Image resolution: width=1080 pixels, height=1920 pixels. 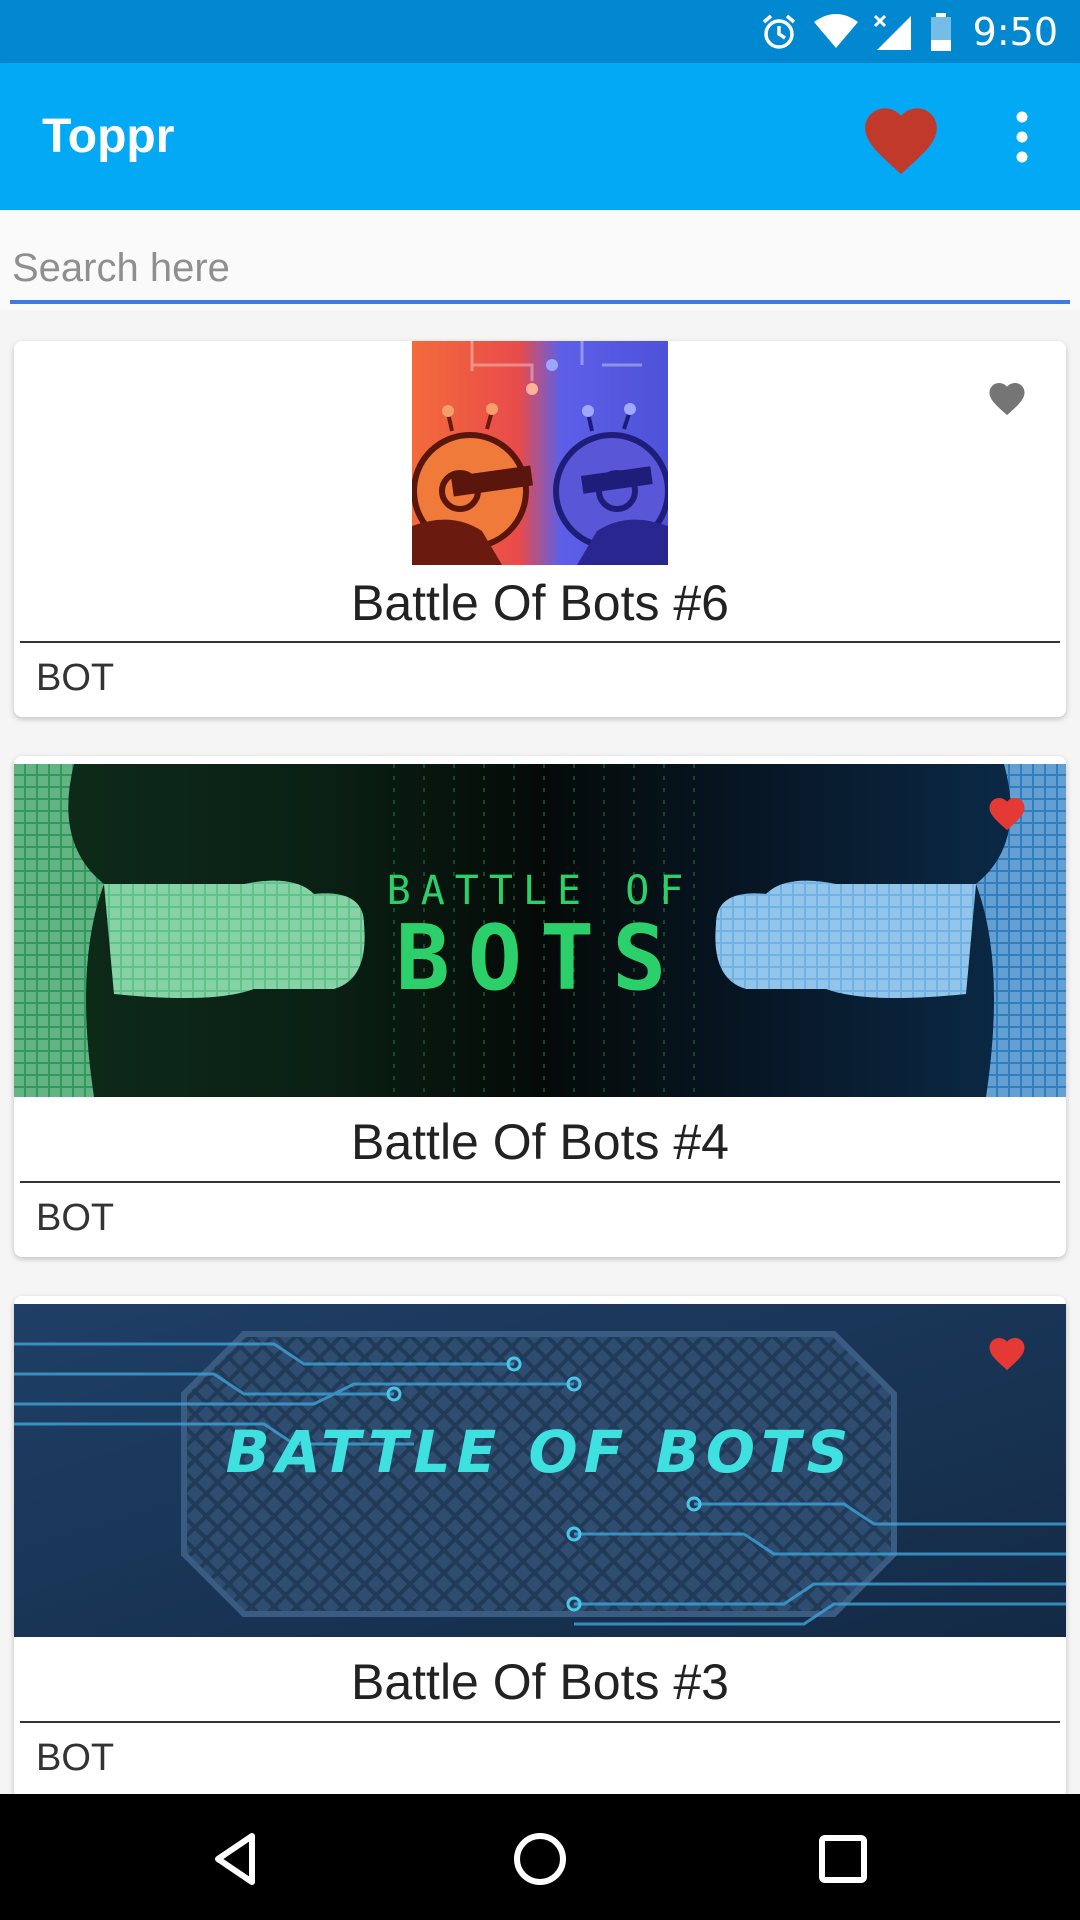 What do you see at coordinates (892, 32) in the screenshot?
I see `signal-icon` at bounding box center [892, 32].